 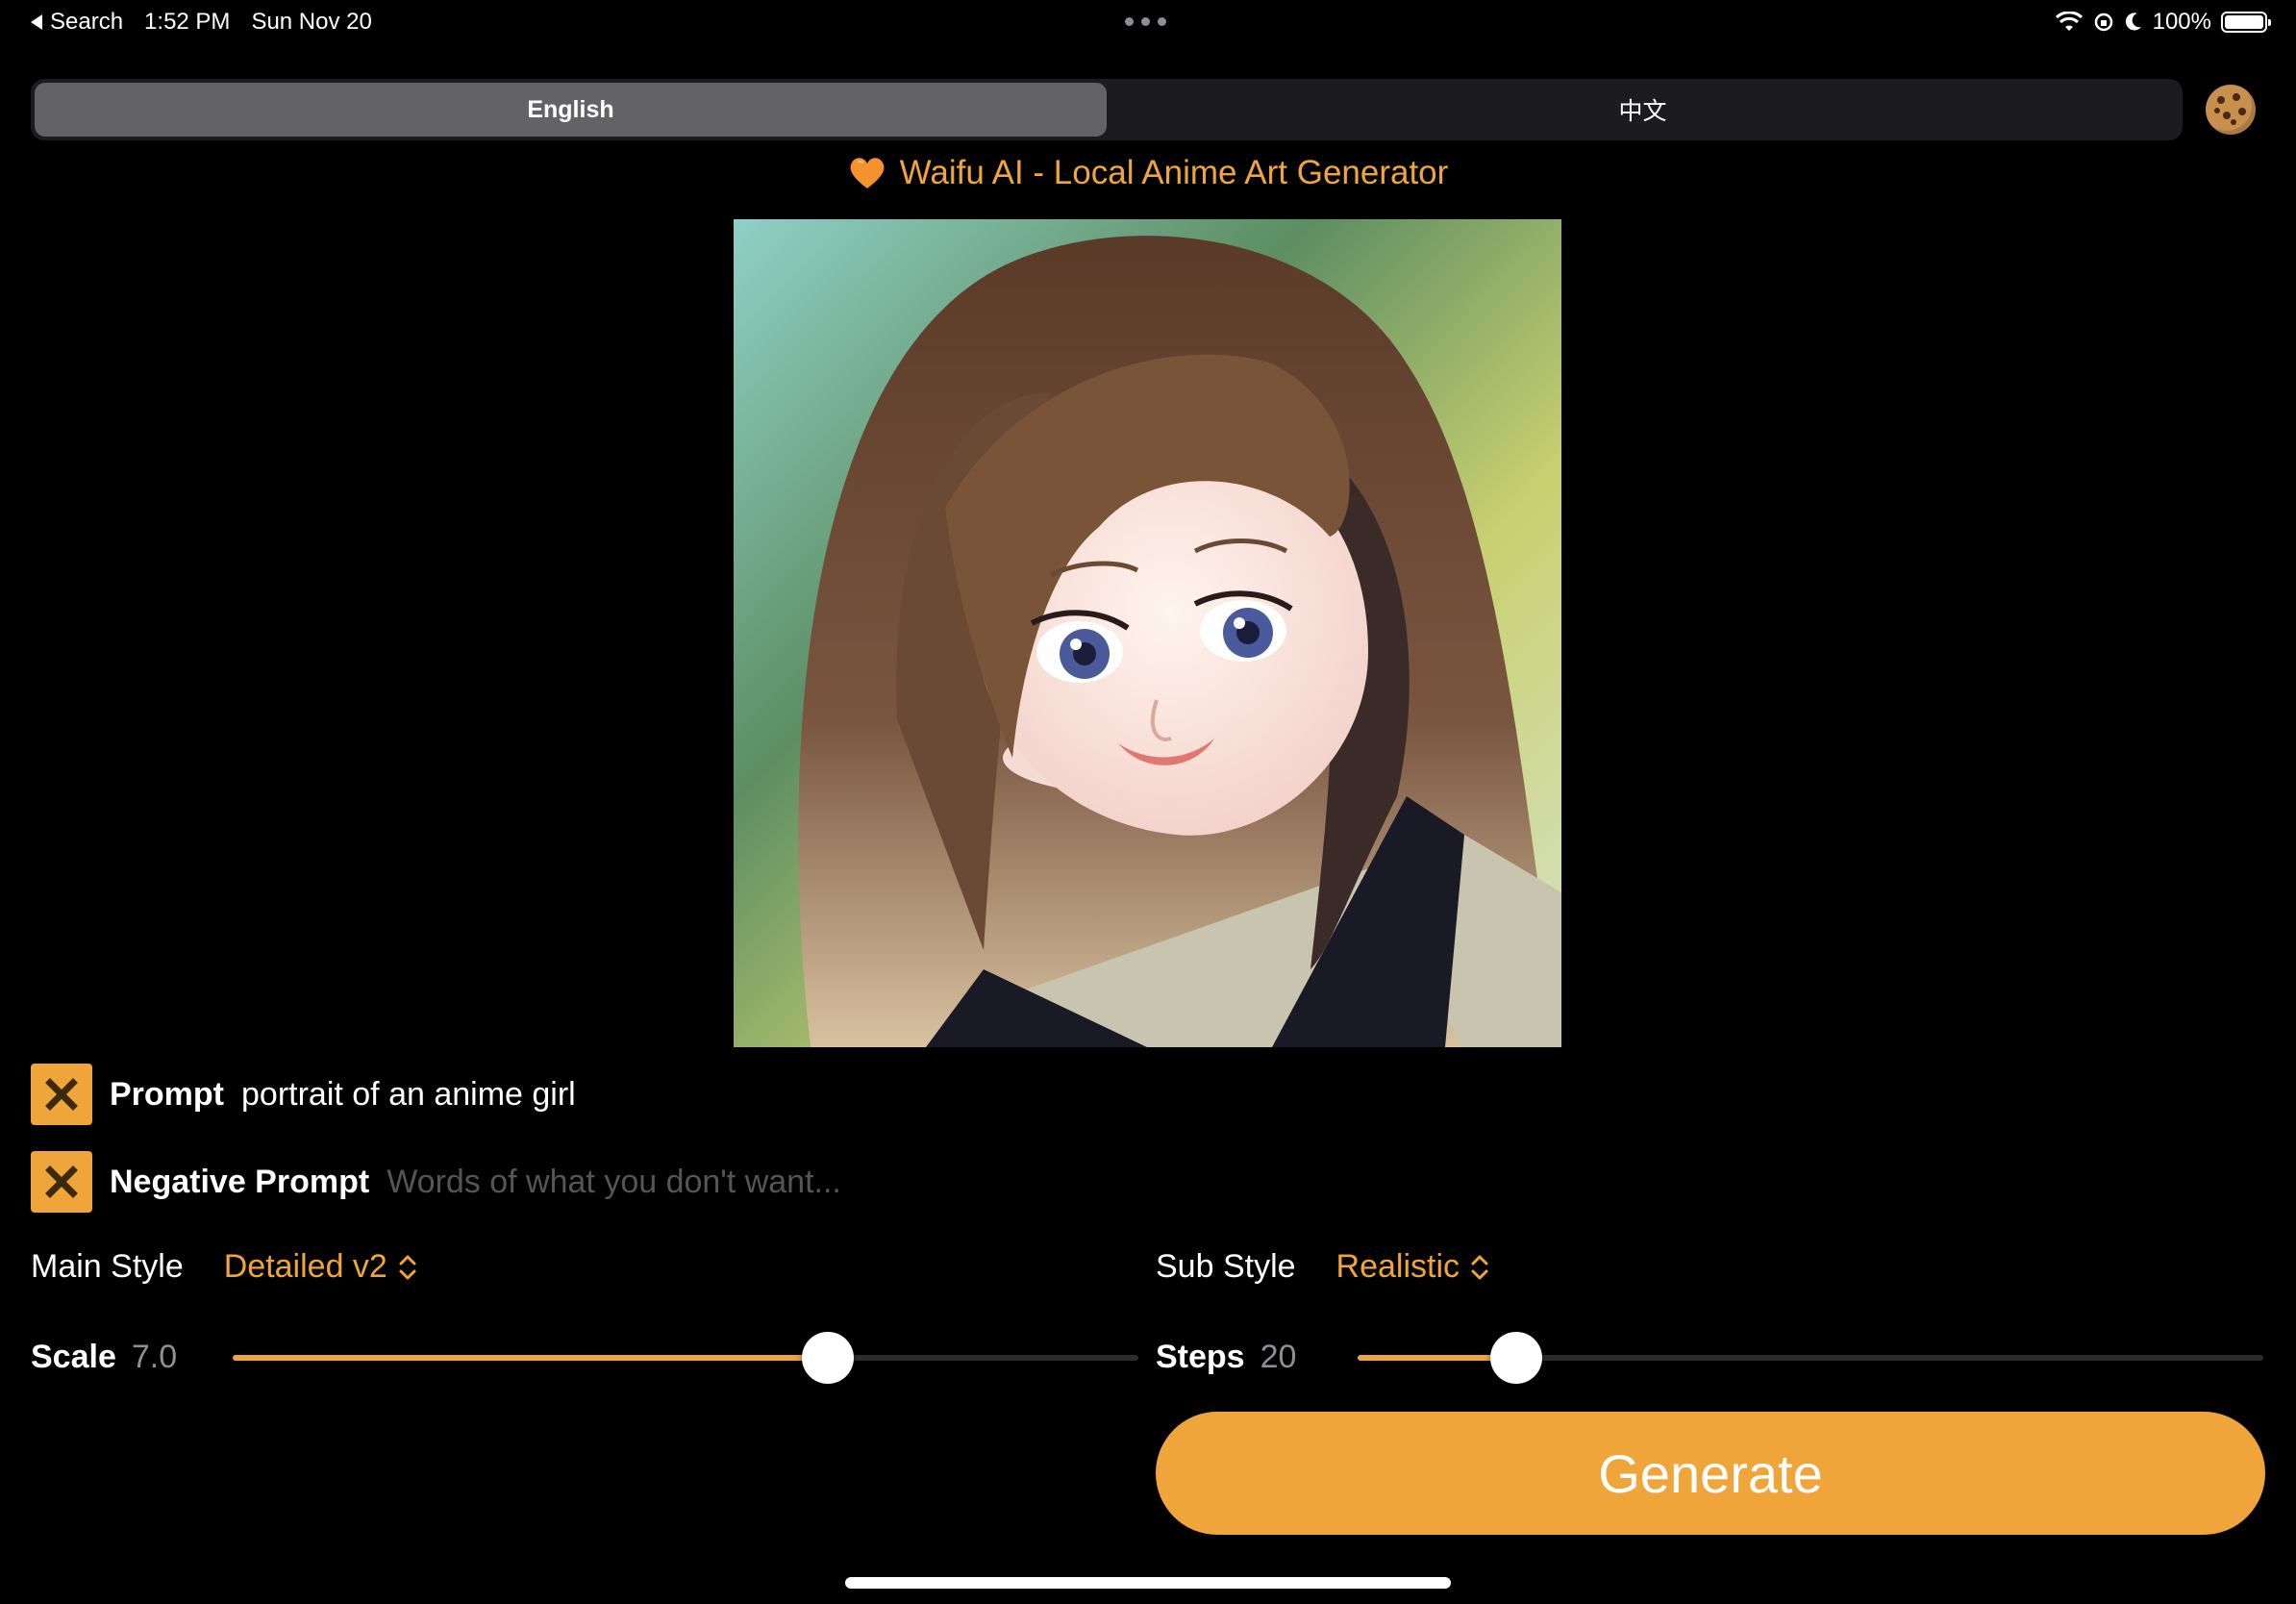 I want to click on scale-row: Scale 7.0, so click(x=584, y=1358).